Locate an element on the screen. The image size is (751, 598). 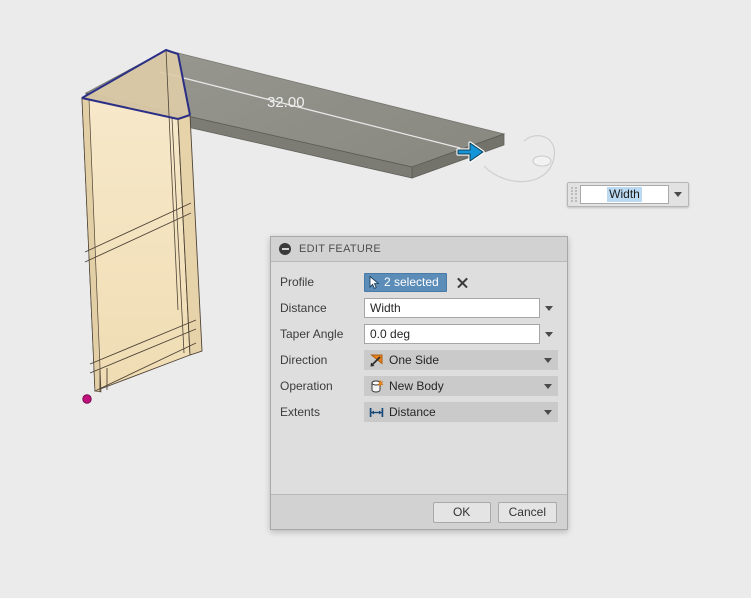
collapse-minus-icon is located at coordinates (285, 249).